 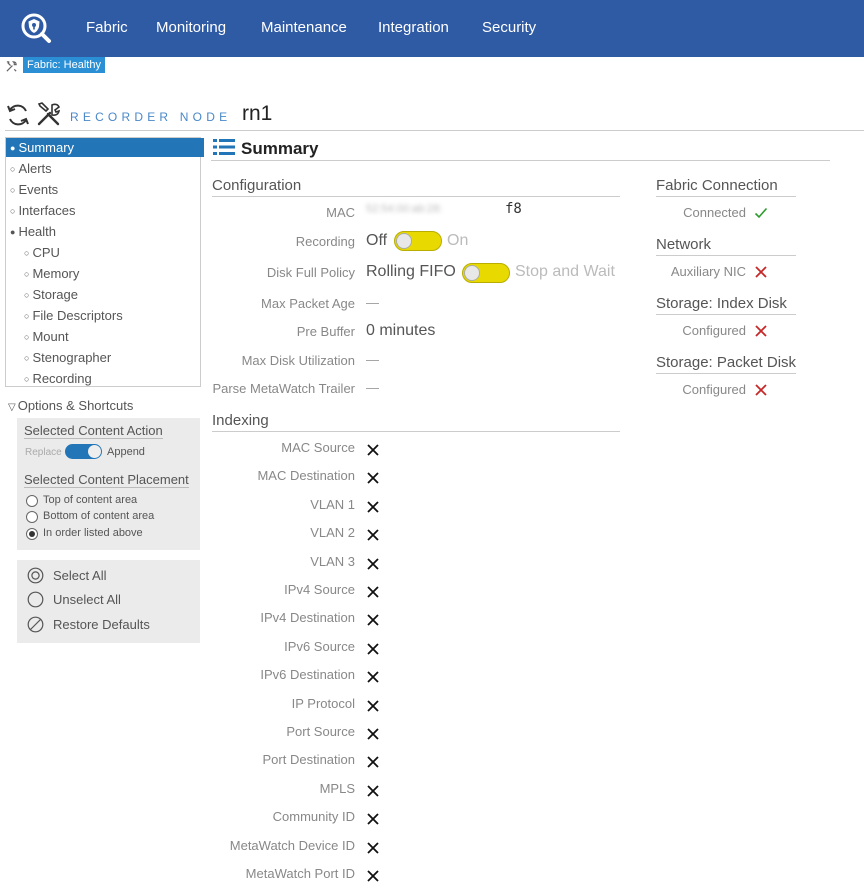 What do you see at coordinates (105, 168) in the screenshot?
I see `sidebar-item-alerts: ○ Alerts` at bounding box center [105, 168].